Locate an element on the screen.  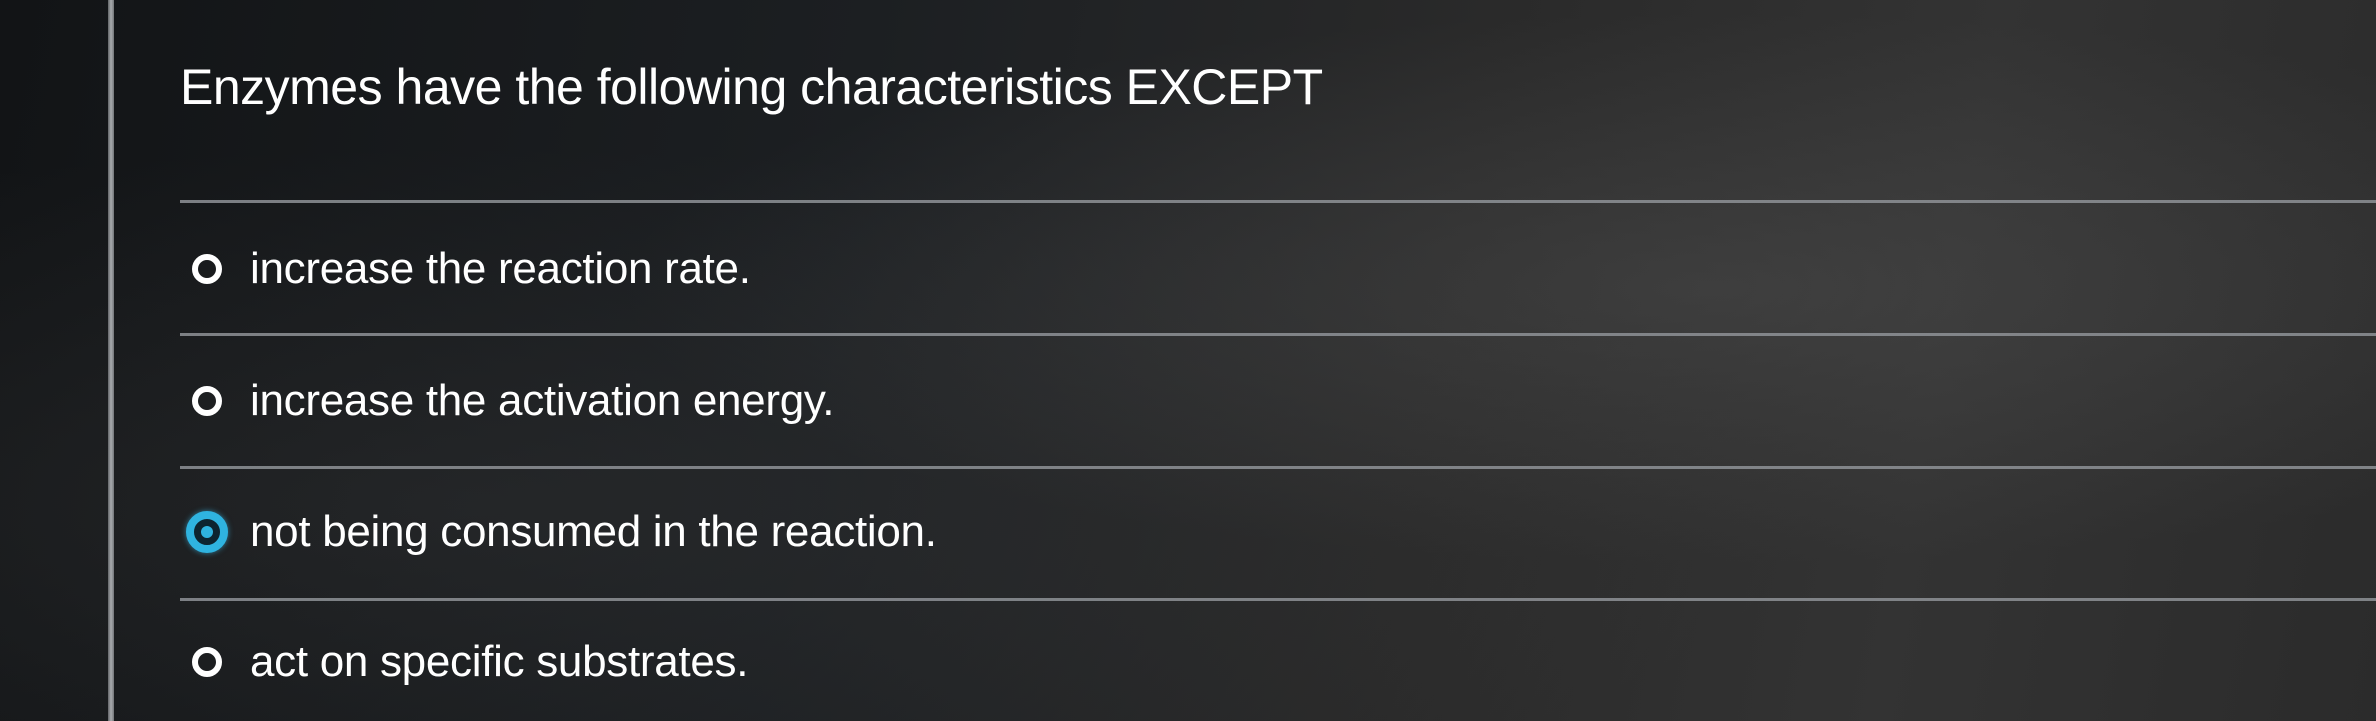
answer-option-label: act on specific substrates. is located at coordinates (499, 661).